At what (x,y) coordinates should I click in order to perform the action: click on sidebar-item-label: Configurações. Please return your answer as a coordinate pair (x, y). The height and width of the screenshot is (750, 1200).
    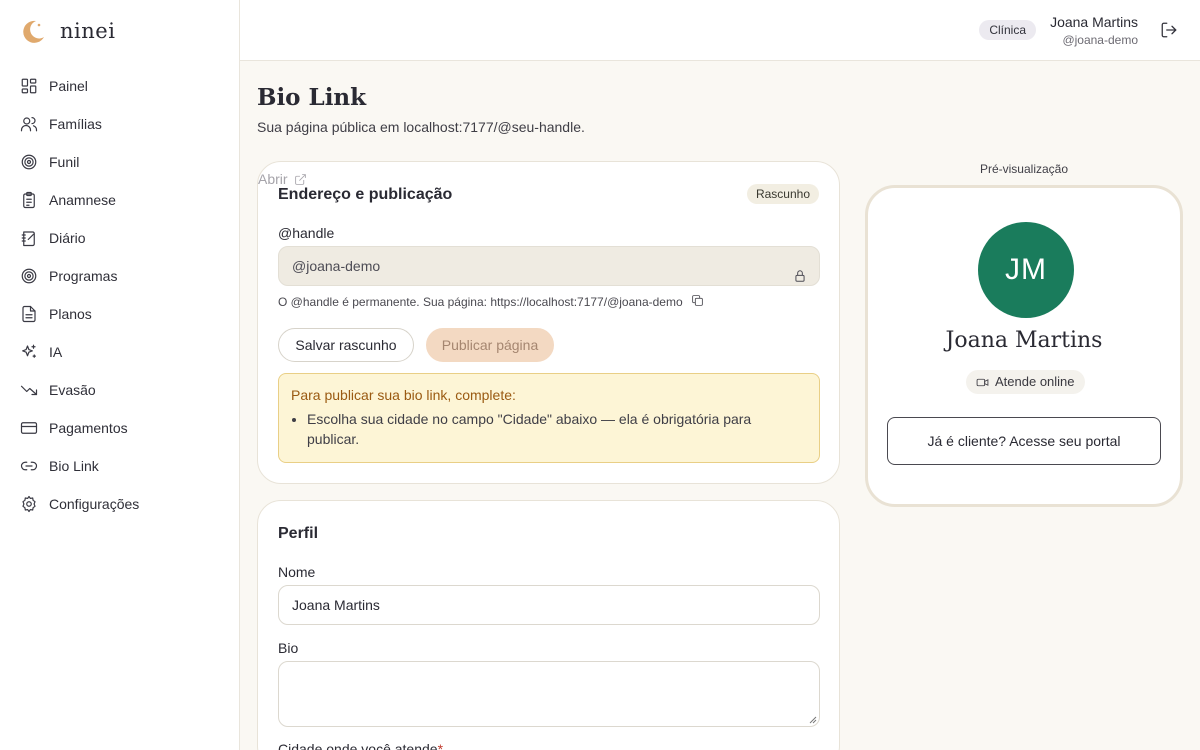
    Looking at the image, I should click on (94, 504).